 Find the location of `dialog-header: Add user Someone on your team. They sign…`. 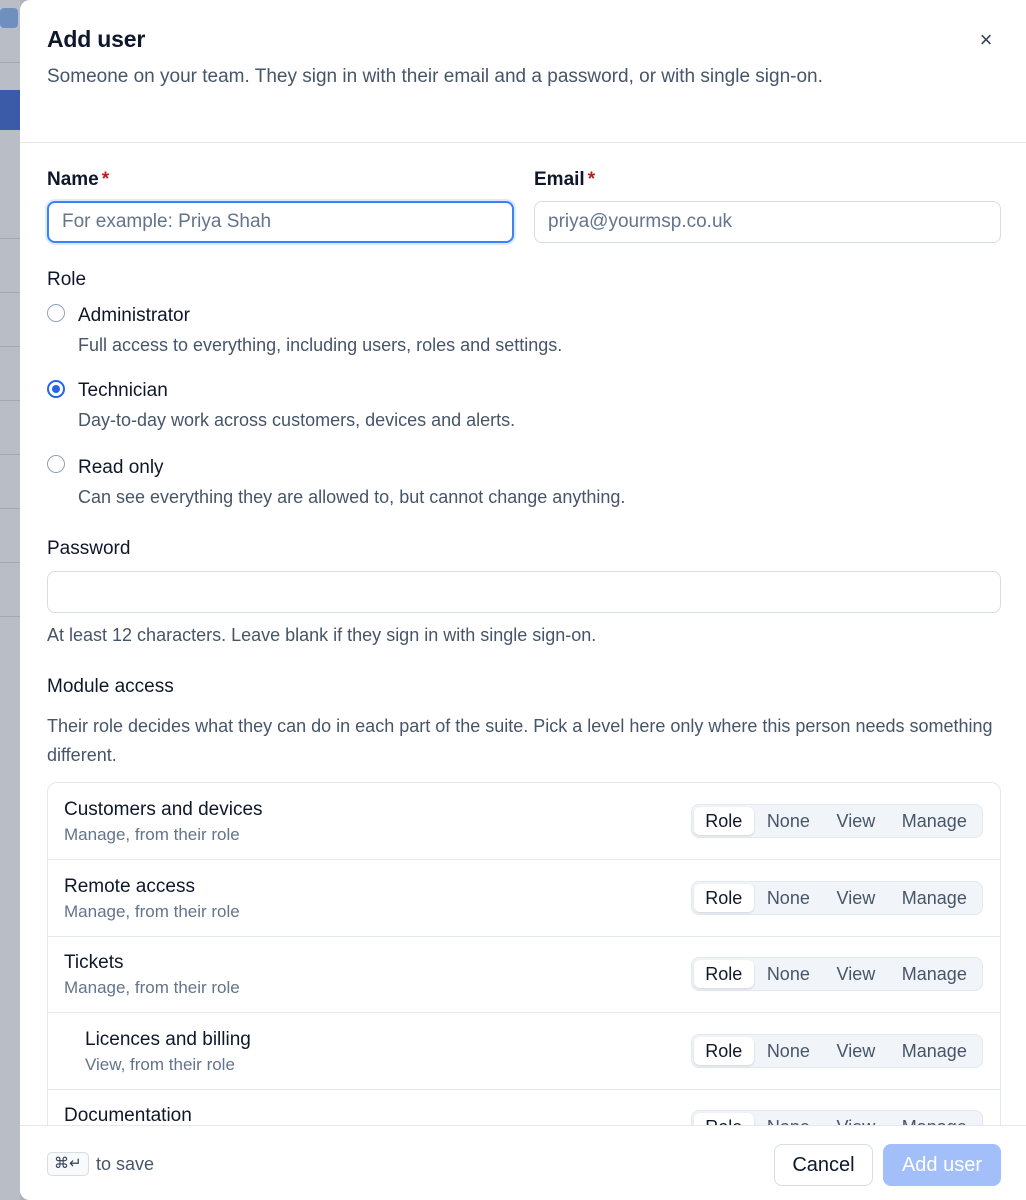

dialog-header: Add user Someone on your team. They sign… is located at coordinates (523, 71).